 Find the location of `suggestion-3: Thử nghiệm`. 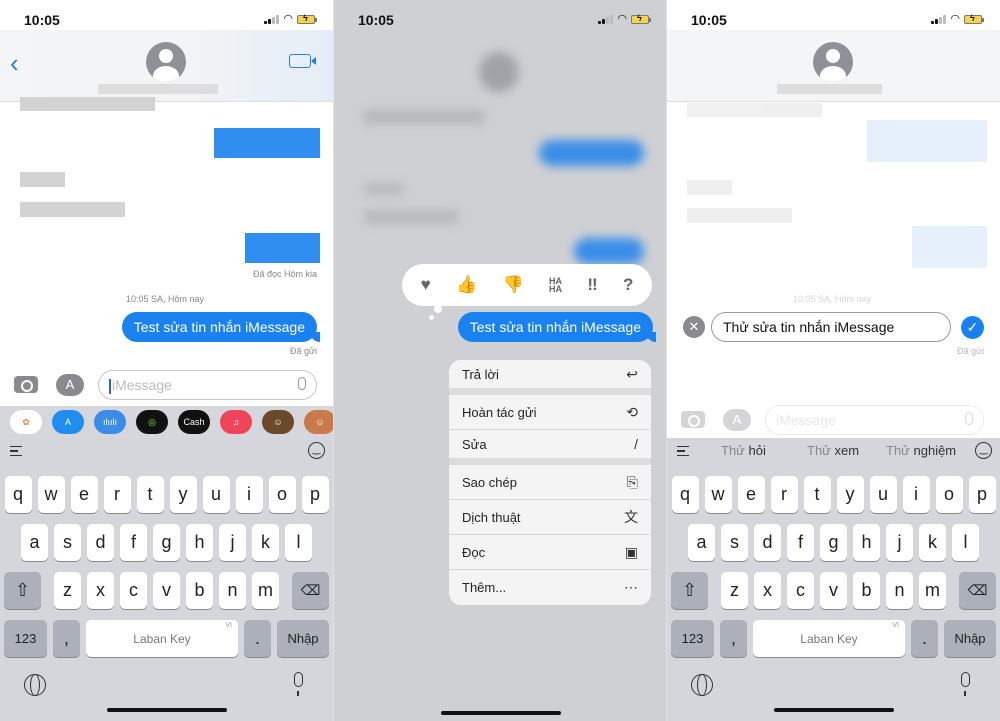

suggestion-3: Thử nghiệm is located at coordinates (921, 450).